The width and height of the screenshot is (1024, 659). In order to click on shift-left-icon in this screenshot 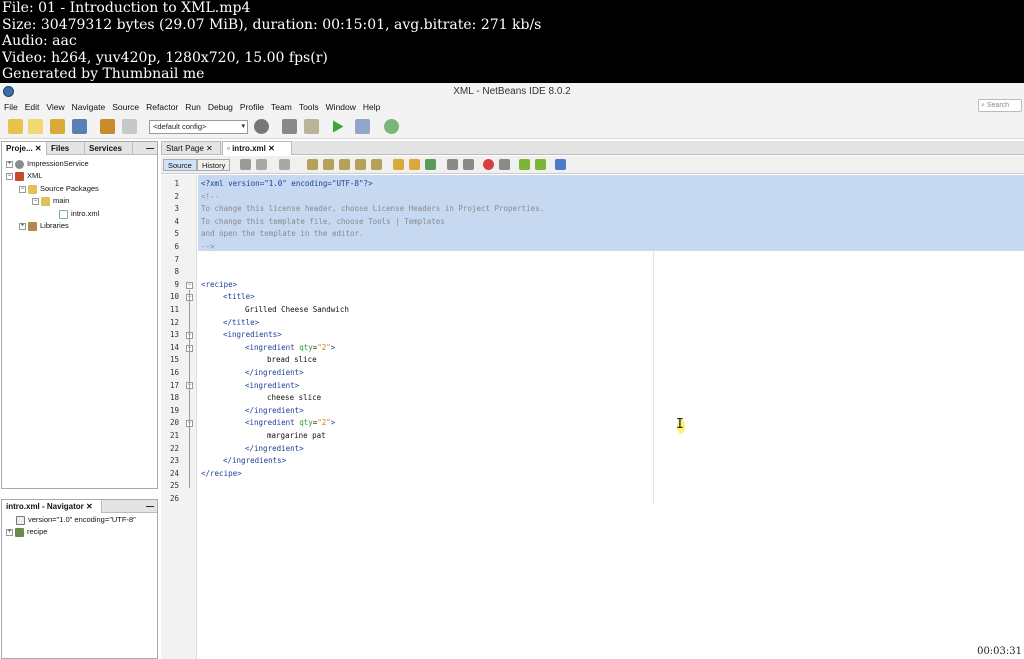, I will do `click(452, 164)`.